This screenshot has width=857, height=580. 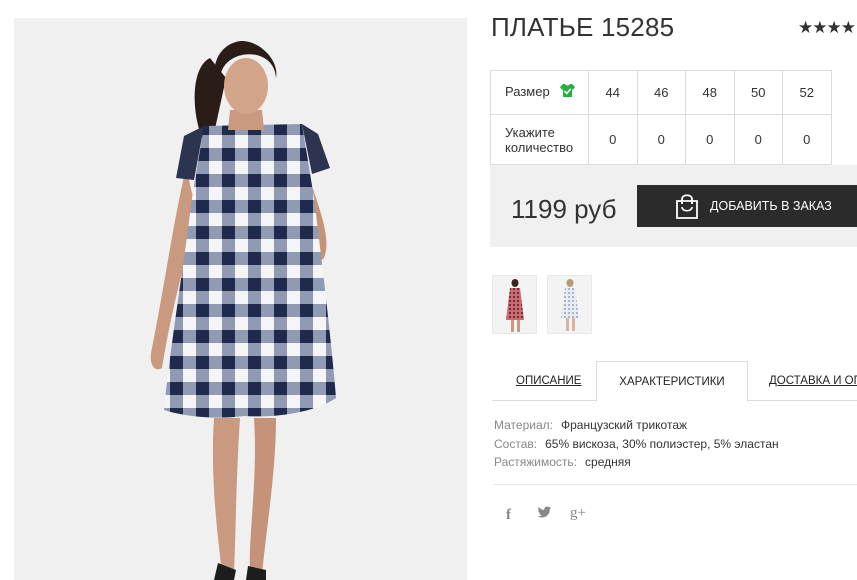 What do you see at coordinates (548, 381) in the screenshot?
I see `tab-description: ОПИСАНИЕ` at bounding box center [548, 381].